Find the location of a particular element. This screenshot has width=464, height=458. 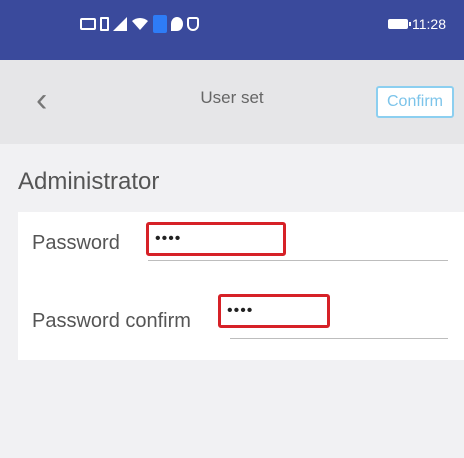

signal-icon is located at coordinates (120, 24).